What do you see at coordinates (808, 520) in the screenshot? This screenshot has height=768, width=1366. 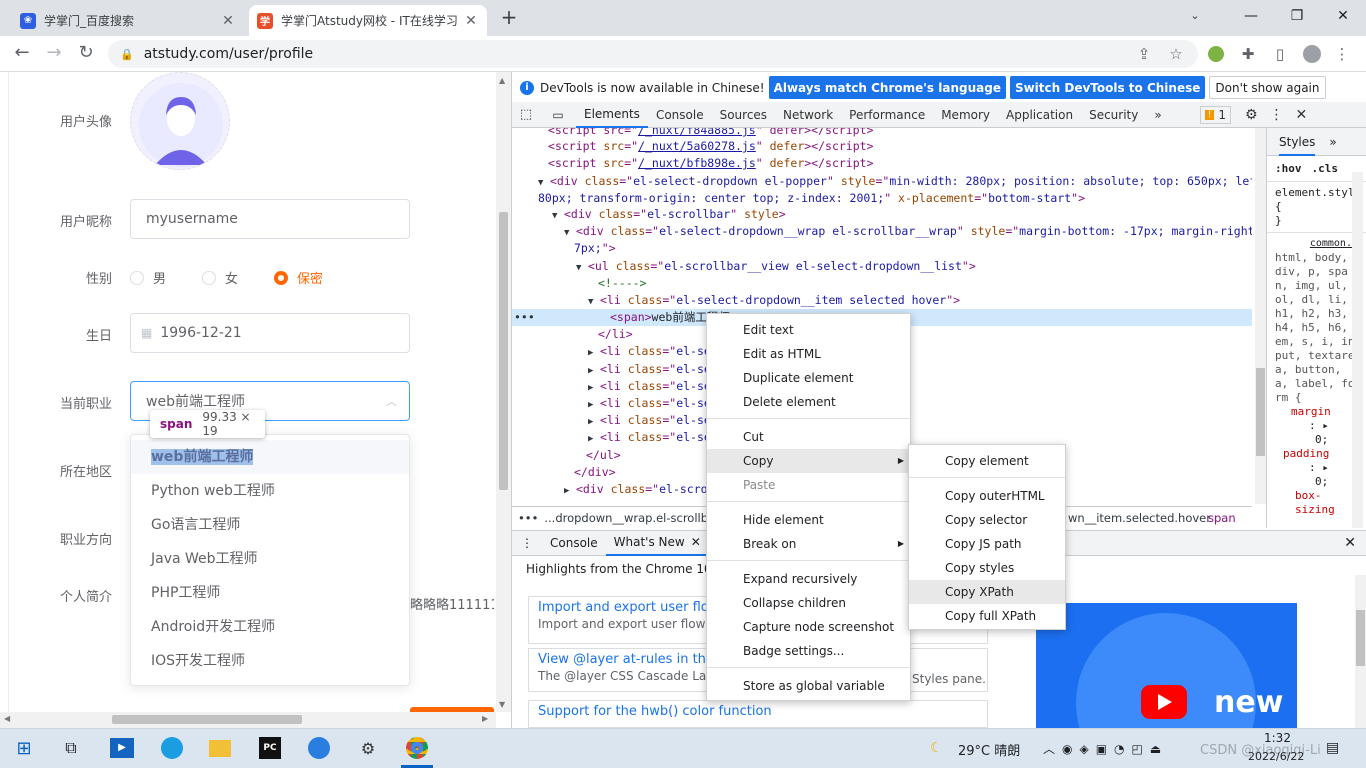 I see `menu-item-hide: Hide element` at bounding box center [808, 520].